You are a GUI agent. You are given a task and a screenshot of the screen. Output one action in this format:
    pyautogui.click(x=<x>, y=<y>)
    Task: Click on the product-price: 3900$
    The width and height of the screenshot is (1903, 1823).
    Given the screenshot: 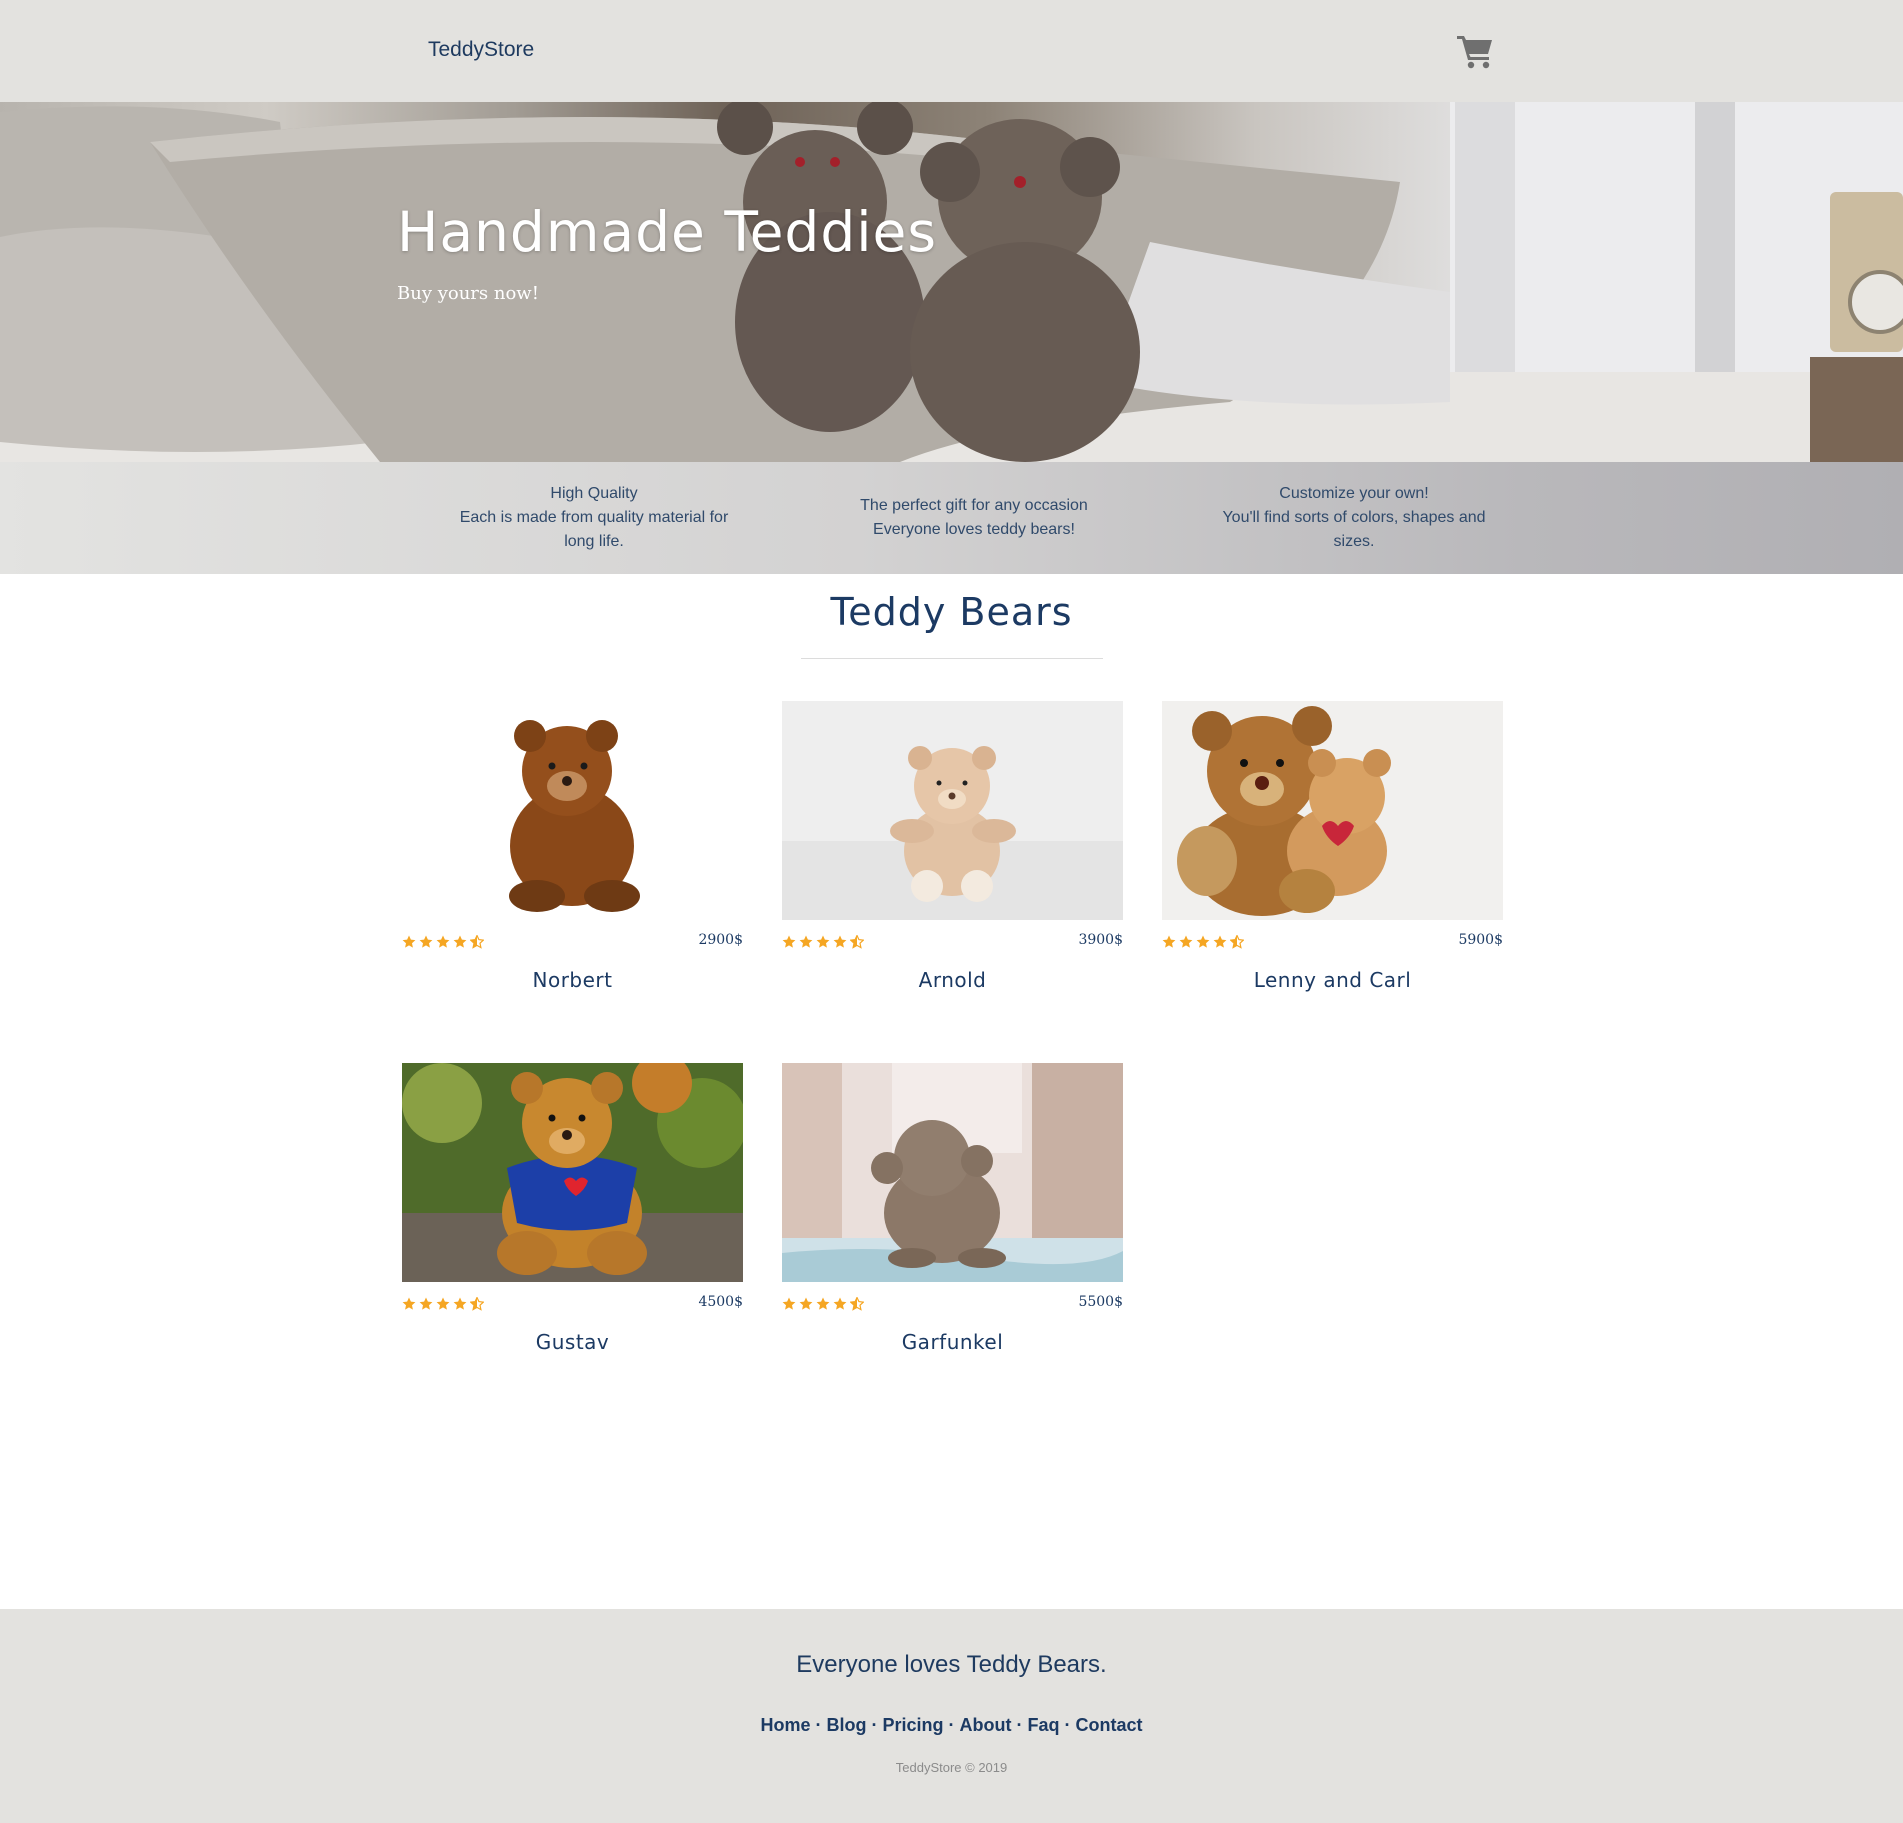 What is the action you would take?
    pyautogui.click(x=1100, y=940)
    